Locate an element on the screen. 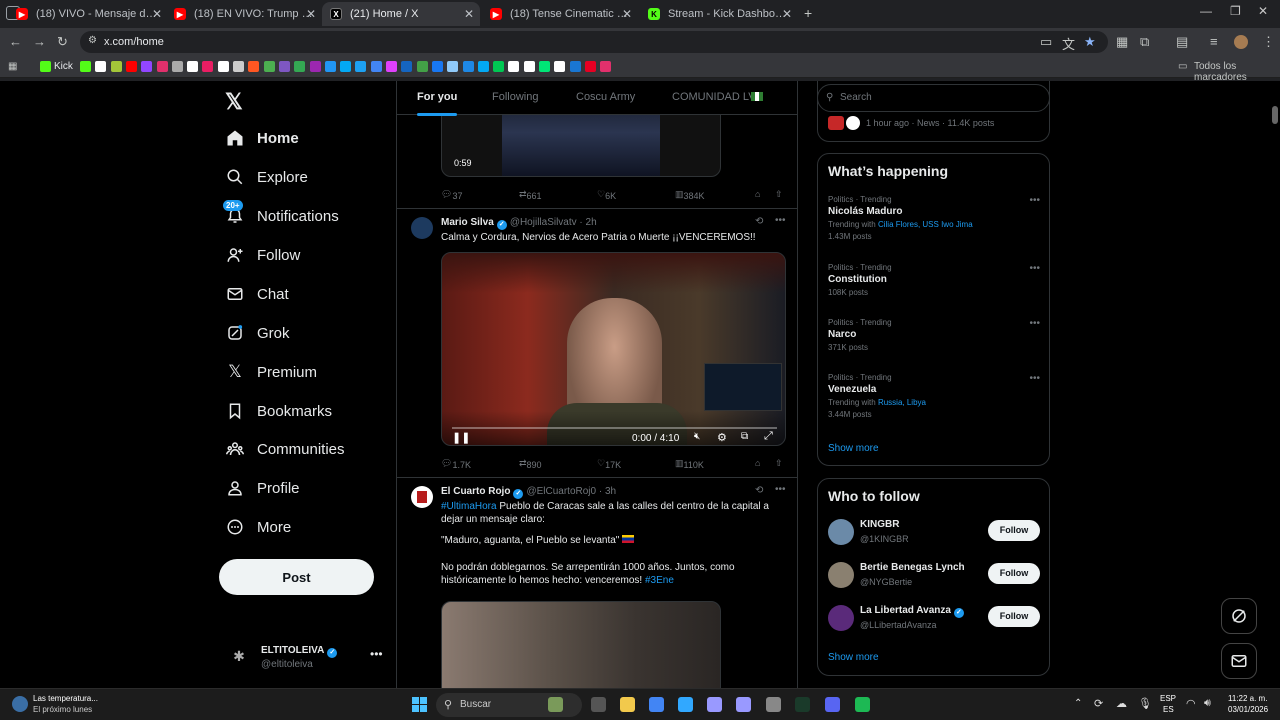  video-player: ❚❚ 0:00 / 4:10 🔇︎ ⚙ ⧉ ⤢ is located at coordinates (613, 349).